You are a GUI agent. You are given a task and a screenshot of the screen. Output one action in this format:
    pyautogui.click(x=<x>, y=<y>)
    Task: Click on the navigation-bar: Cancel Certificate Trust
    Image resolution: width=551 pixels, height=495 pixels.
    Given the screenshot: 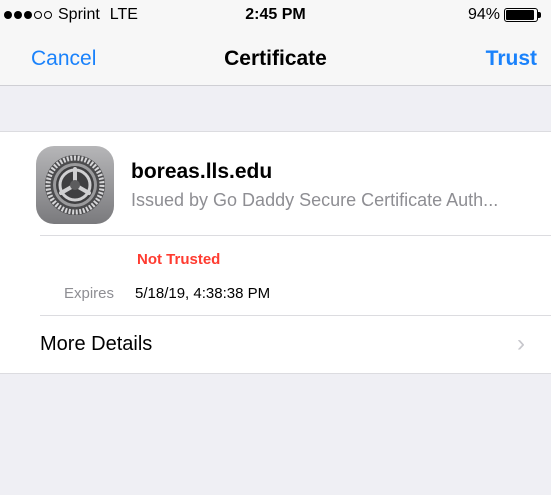 What is the action you would take?
    pyautogui.click(x=275, y=60)
    